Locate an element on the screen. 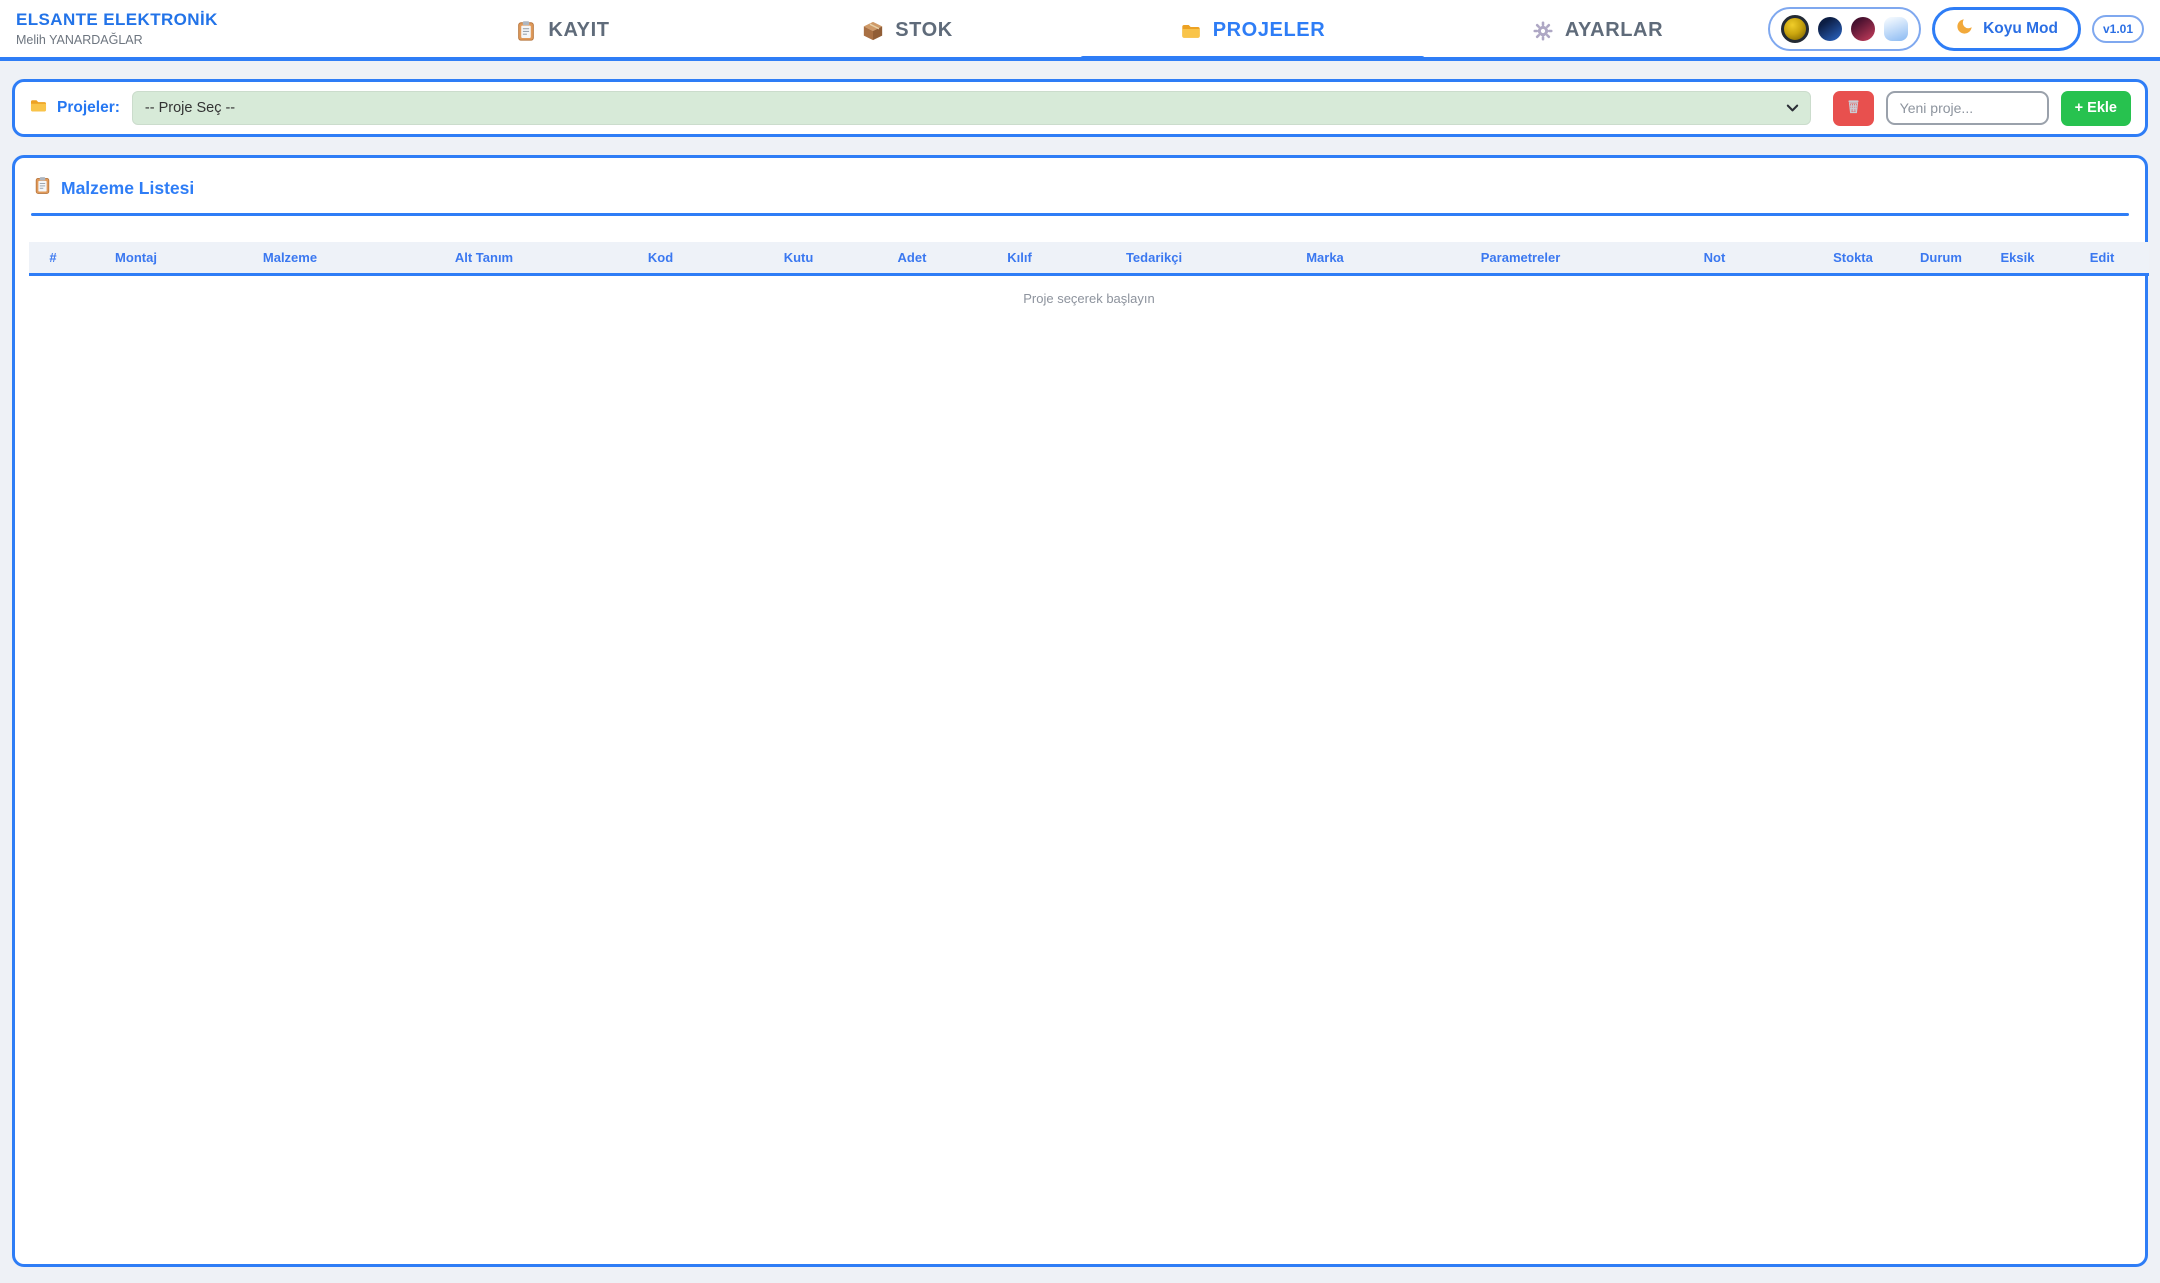  package-icon is located at coordinates (873, 31).